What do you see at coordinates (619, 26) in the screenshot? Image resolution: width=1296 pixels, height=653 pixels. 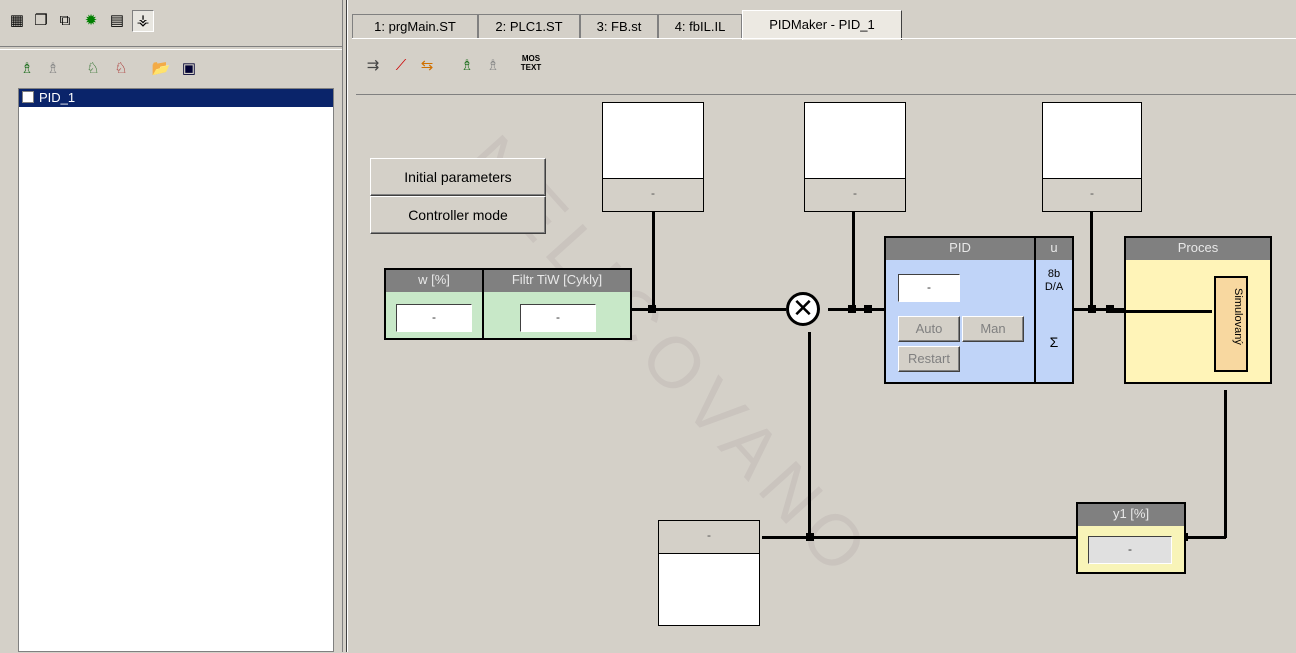 I see `tab-fb: 3: FB.st` at bounding box center [619, 26].